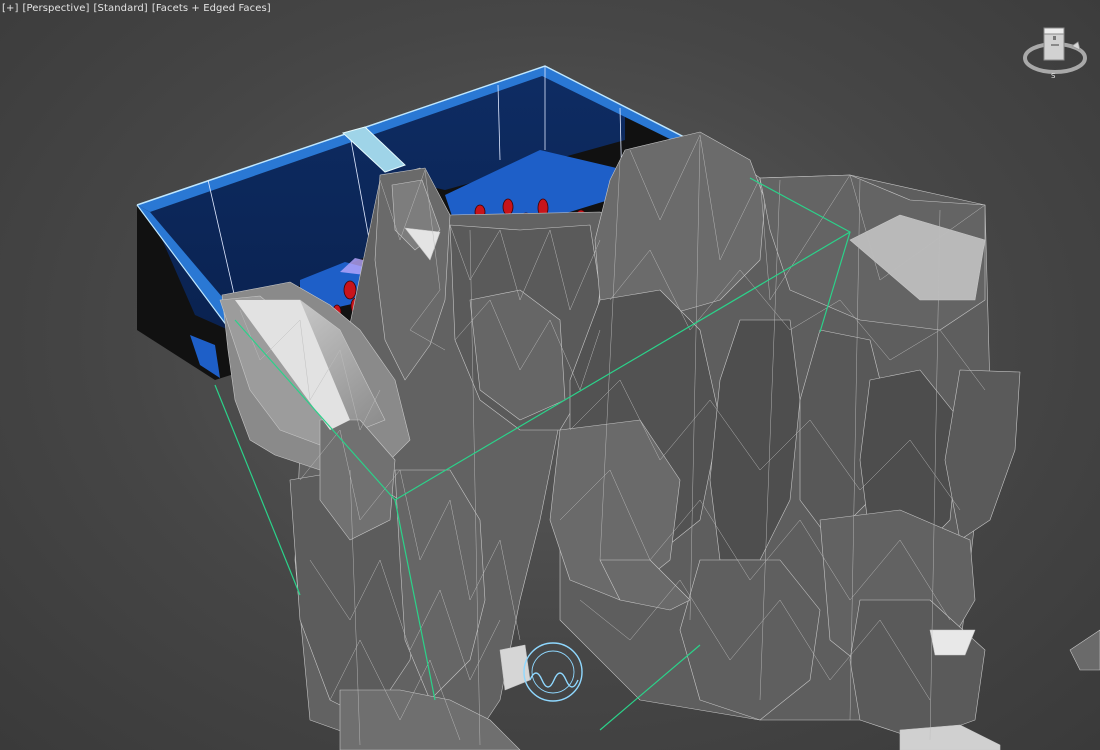 The image size is (1100, 750). Describe the element at coordinates (55, 8) in the screenshot. I see `viewport-view-menu: [Perspective]` at that location.